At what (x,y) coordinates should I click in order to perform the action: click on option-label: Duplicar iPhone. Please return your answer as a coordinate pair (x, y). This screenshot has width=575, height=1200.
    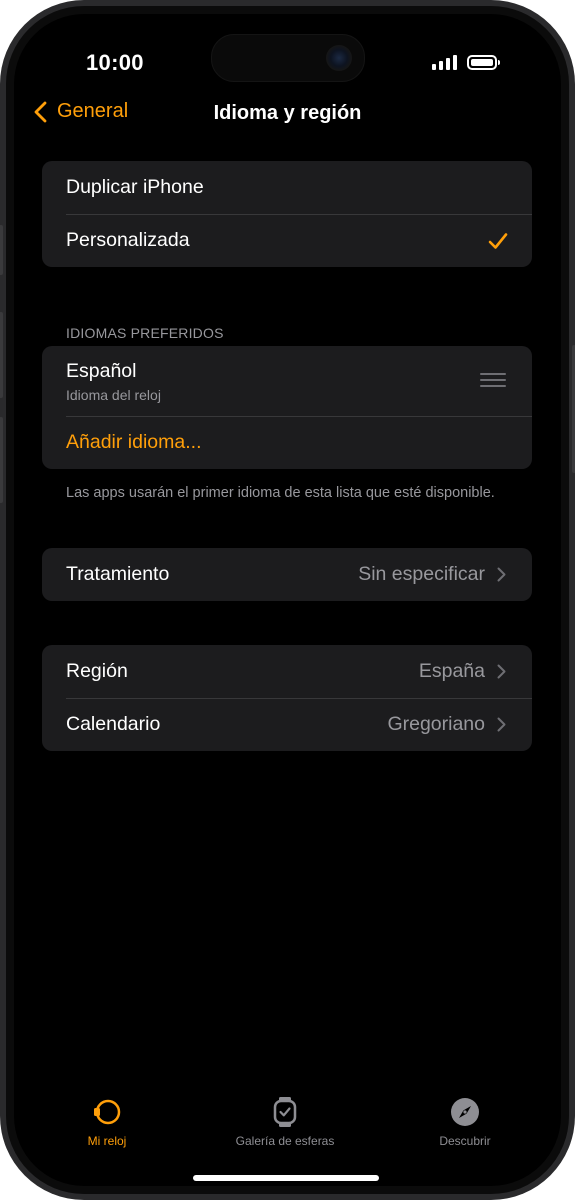
    Looking at the image, I should click on (135, 187).